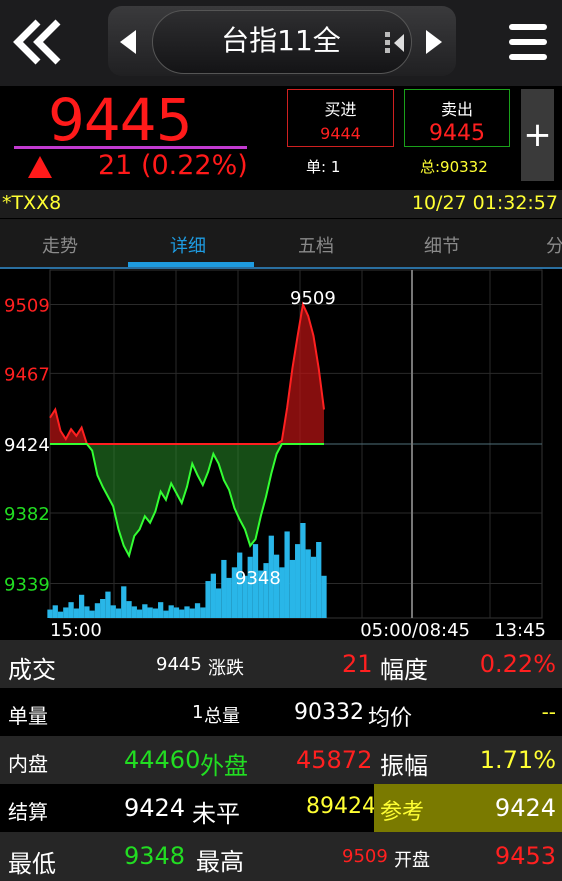 The width and height of the screenshot is (562, 881). What do you see at coordinates (27, 374) in the screenshot?
I see `y-tick-label: 9467` at bounding box center [27, 374].